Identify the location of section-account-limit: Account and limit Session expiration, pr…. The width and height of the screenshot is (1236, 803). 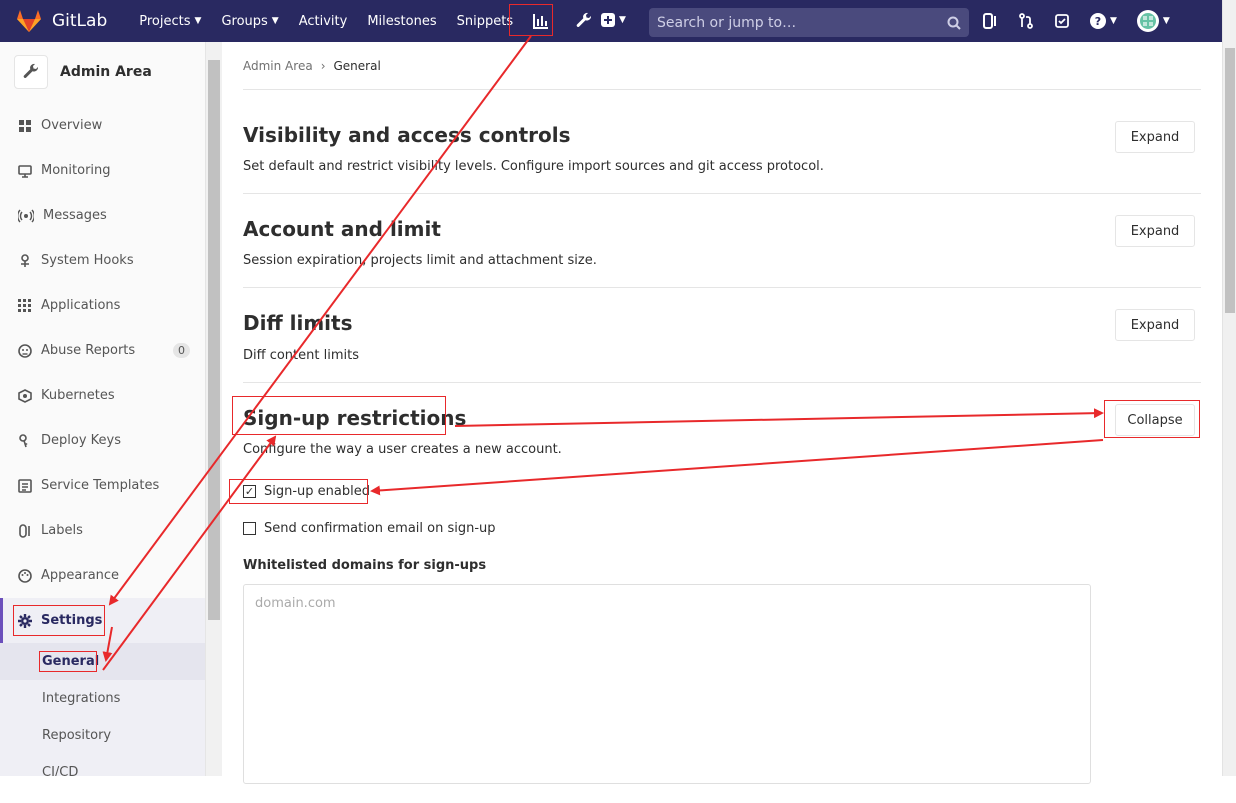
(722, 241).